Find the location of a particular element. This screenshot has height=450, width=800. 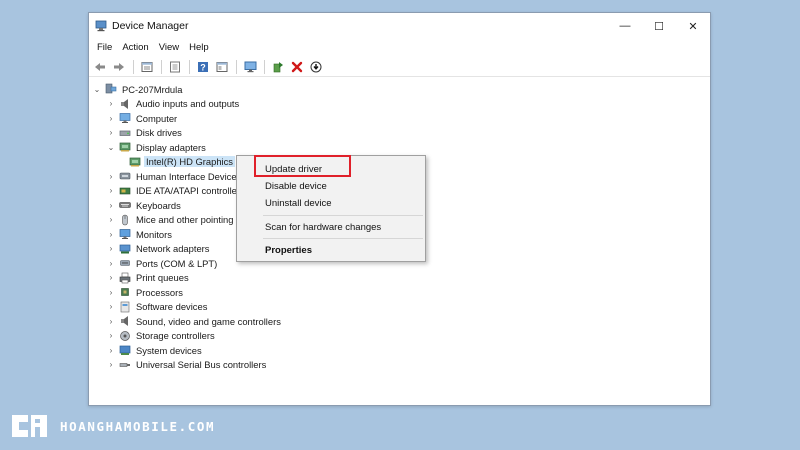

tree-category-item: › Sound, video and game controllers is located at coordinates (194, 321).